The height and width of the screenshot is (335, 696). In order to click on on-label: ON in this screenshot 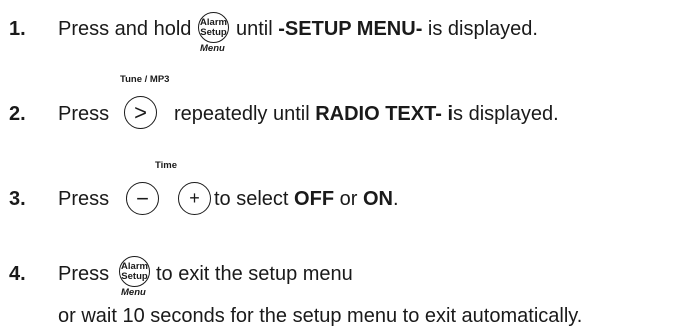, I will do `click(377, 199)`.